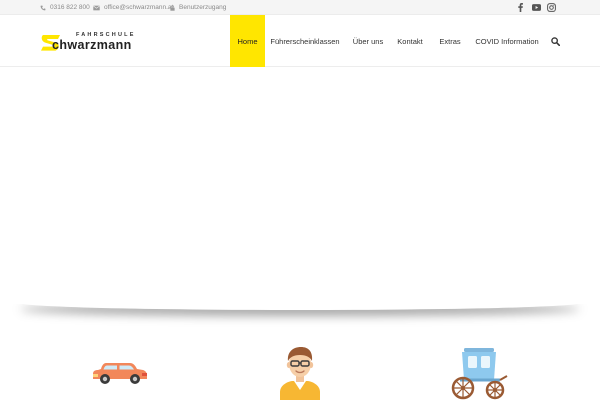 The height and width of the screenshot is (400, 600). I want to click on nav-item-home: Home, so click(247, 41).